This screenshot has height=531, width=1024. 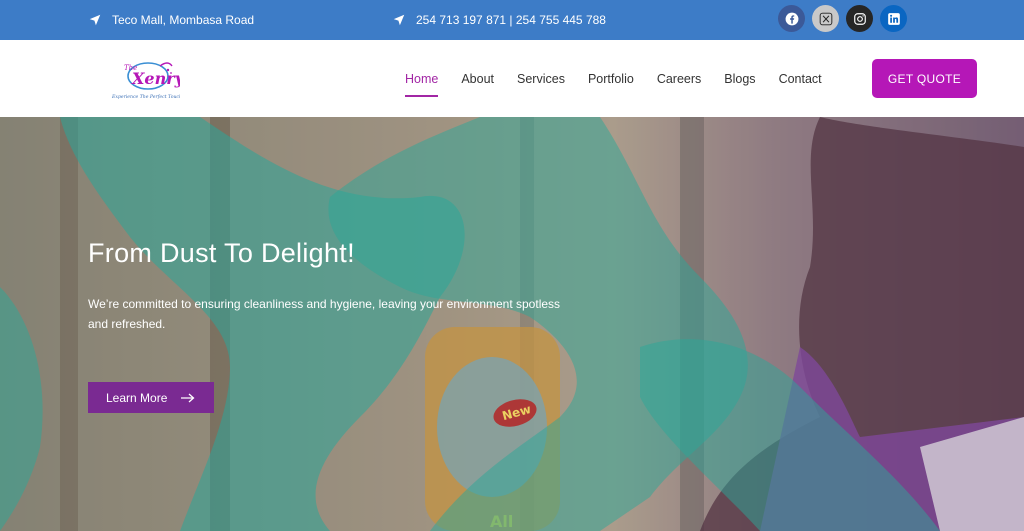 I want to click on nav-portfolio: Portfolio, so click(x=611, y=78).